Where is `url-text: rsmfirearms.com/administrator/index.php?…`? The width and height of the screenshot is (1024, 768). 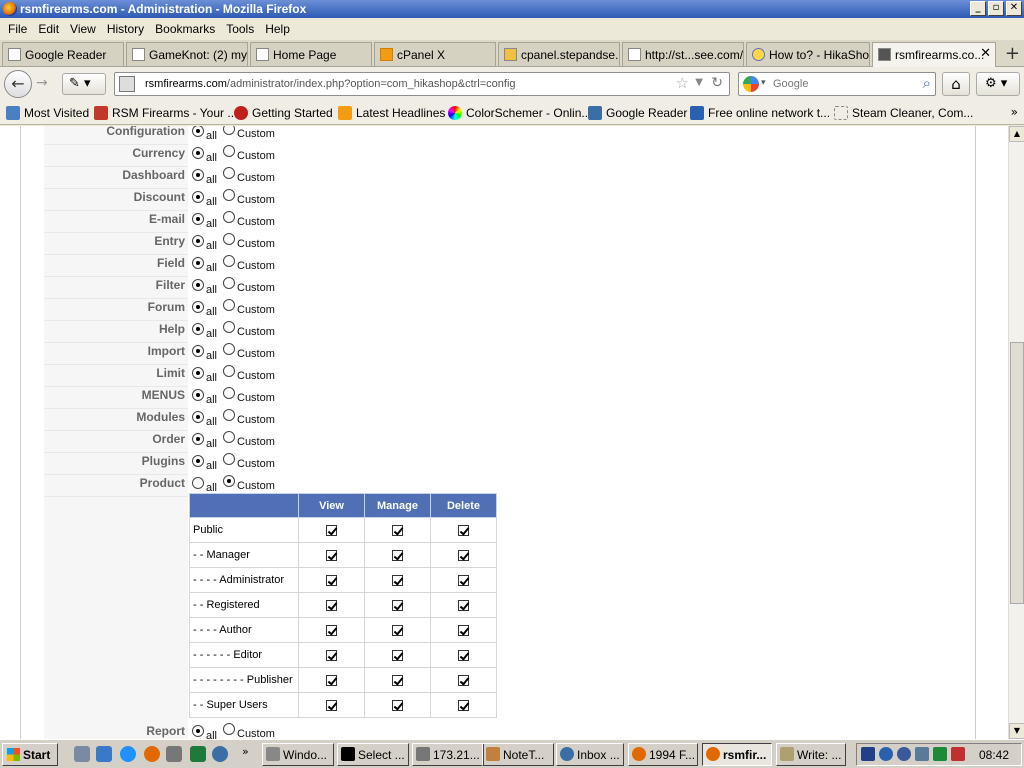
url-text: rsmfirearms.com/administrator/index.php?… is located at coordinates (330, 84).